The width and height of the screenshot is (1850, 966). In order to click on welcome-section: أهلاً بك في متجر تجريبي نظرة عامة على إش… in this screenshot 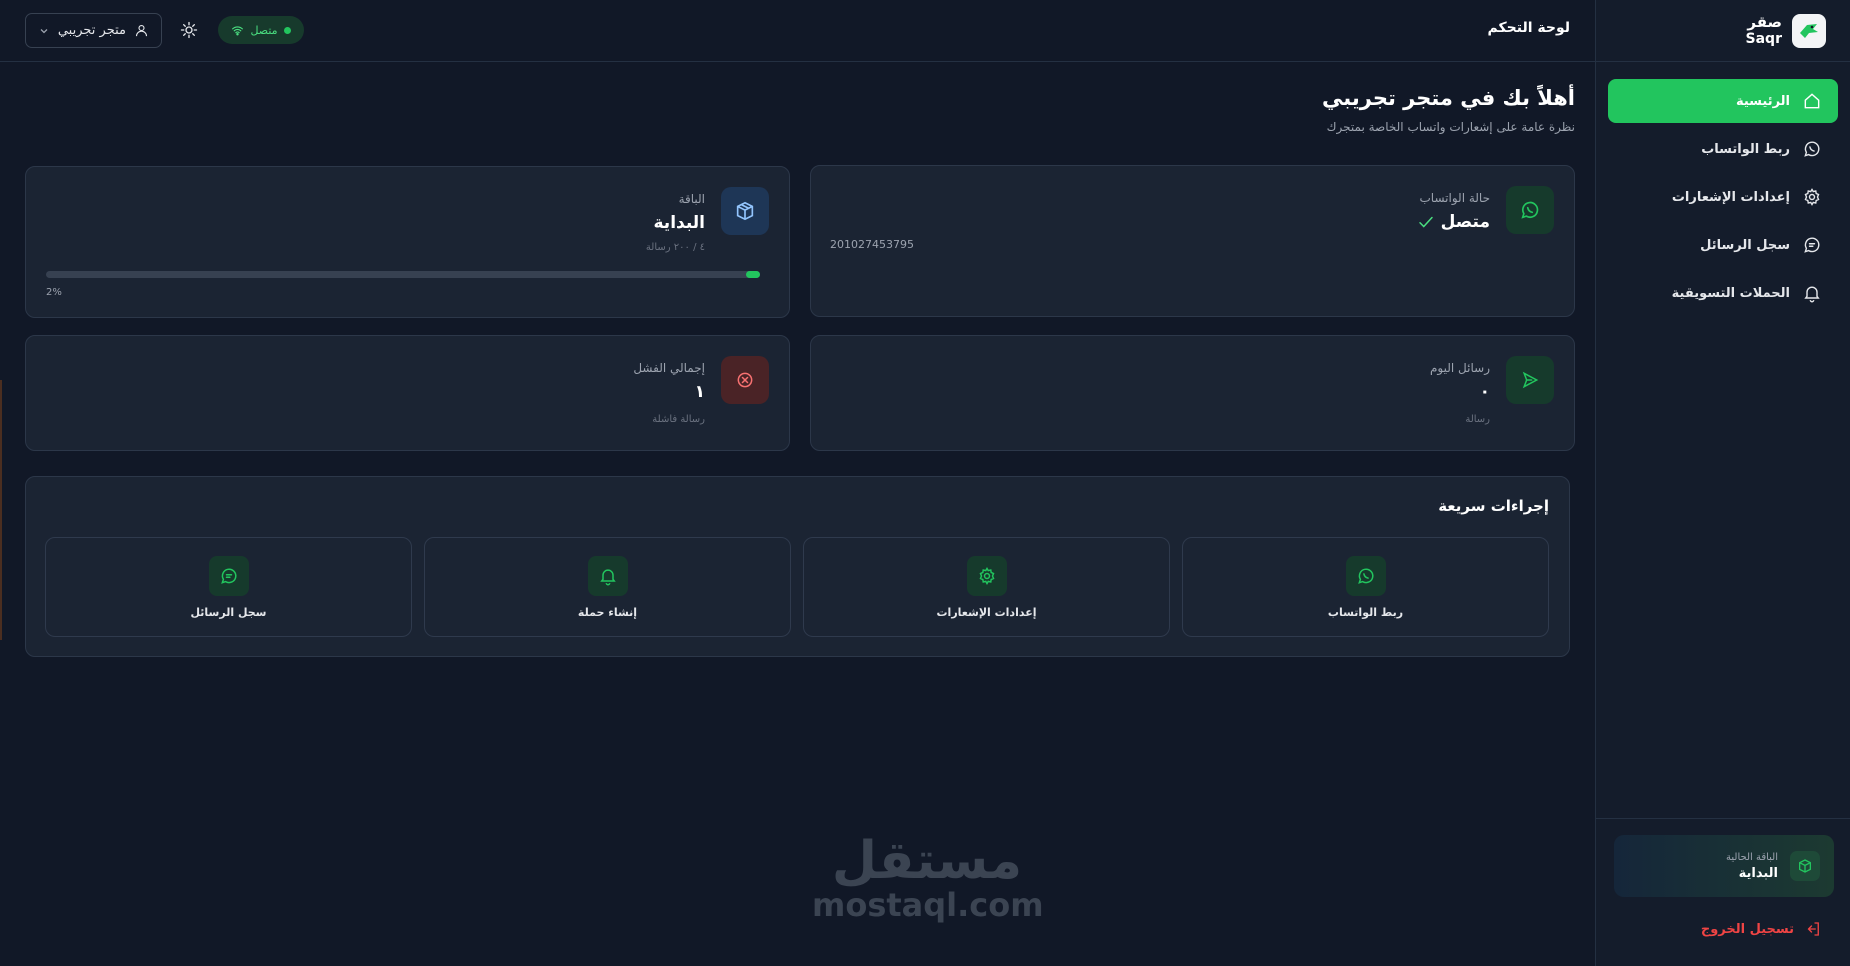, I will do `click(1448, 110)`.